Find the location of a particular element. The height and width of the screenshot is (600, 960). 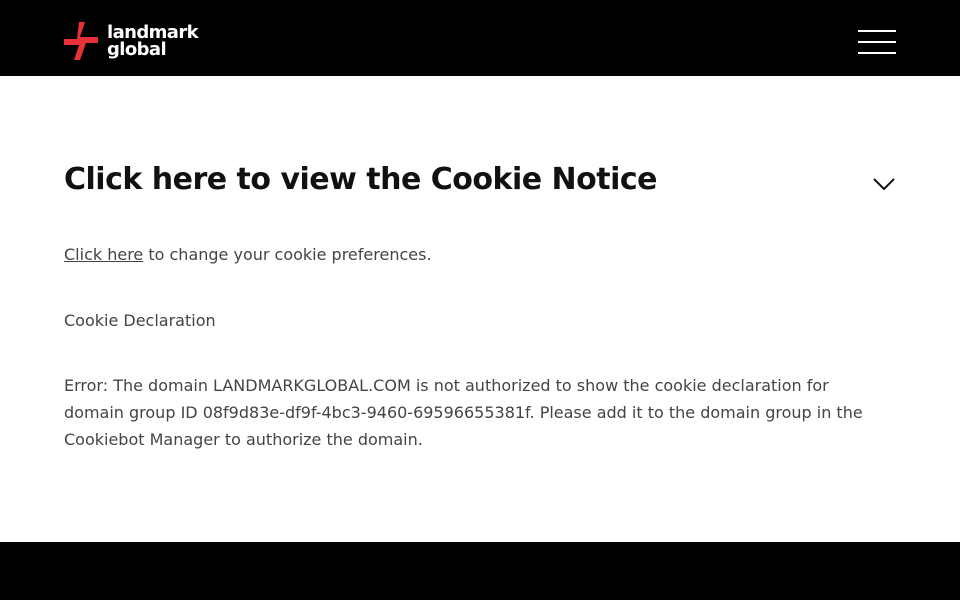

logo-line-2: global is located at coordinates (137, 49).